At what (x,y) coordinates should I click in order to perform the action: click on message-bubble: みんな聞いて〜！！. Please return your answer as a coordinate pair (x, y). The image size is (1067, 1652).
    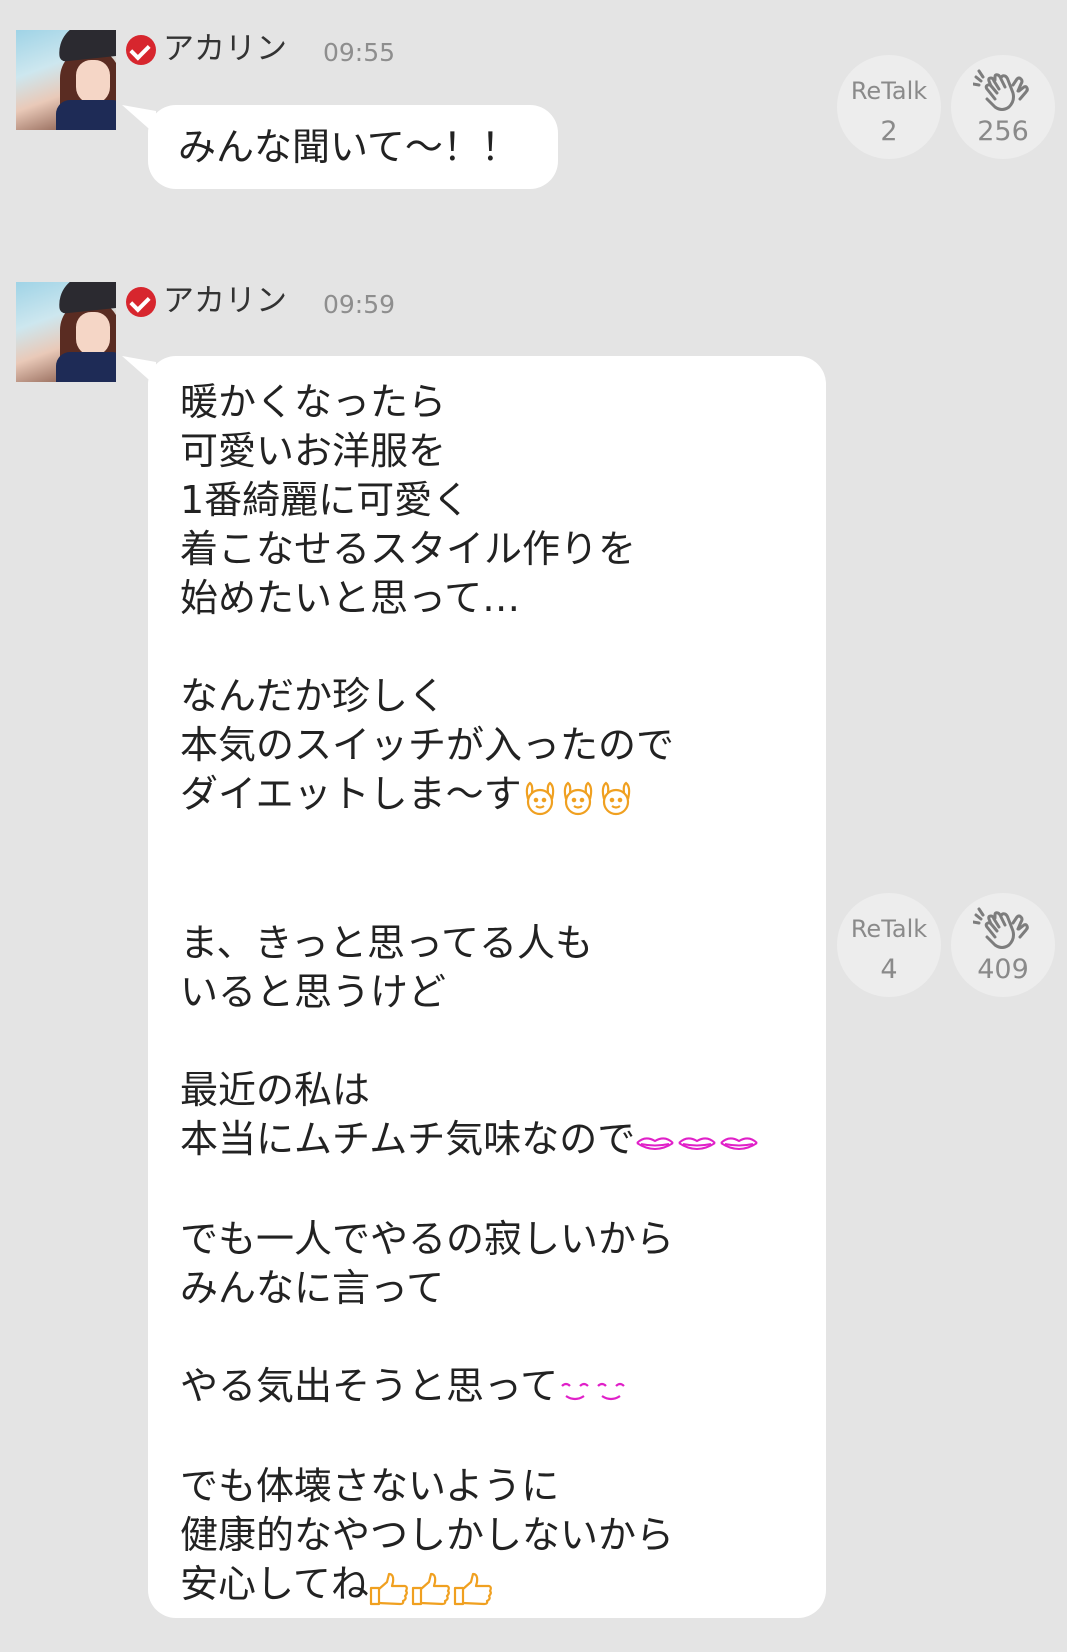
    Looking at the image, I should click on (353, 147).